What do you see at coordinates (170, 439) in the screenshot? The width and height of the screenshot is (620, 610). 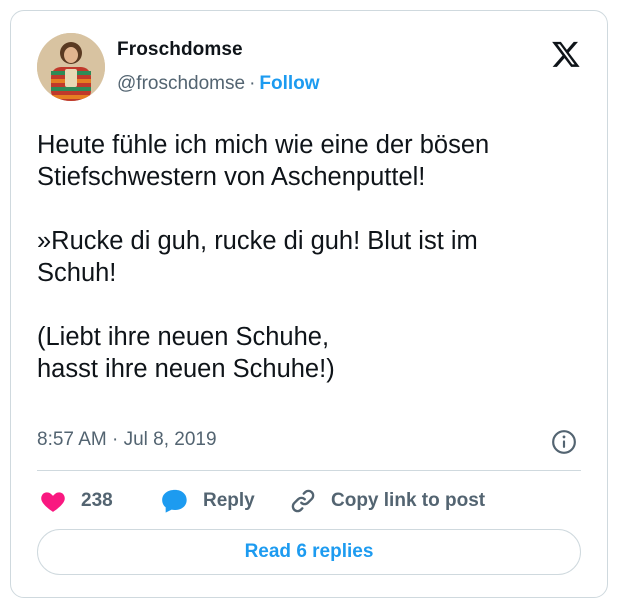 I see `tweet-date: Jul 8, 2019` at bounding box center [170, 439].